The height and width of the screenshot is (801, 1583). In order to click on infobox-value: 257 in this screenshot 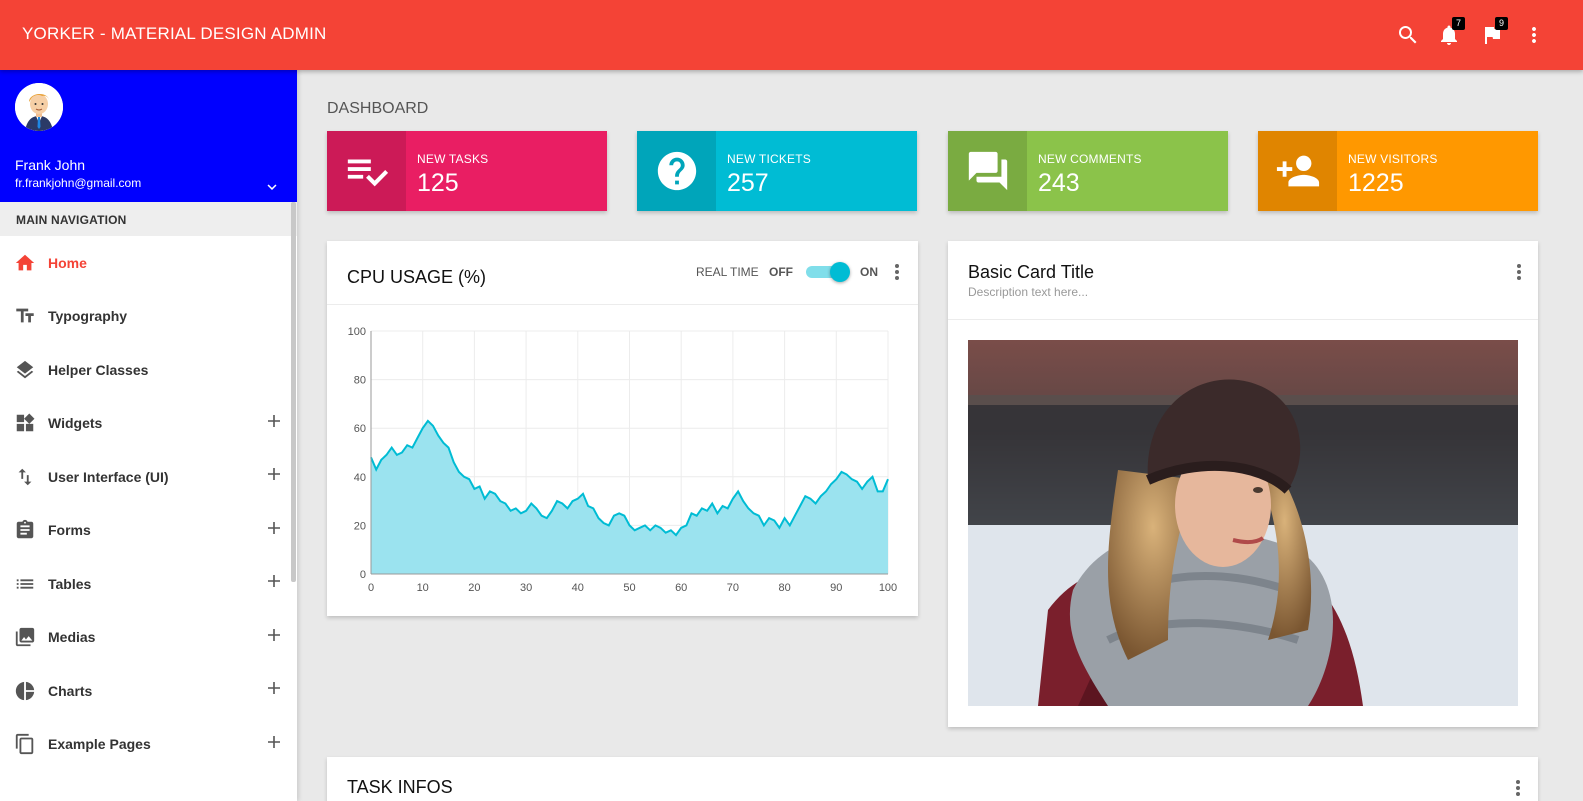, I will do `click(748, 183)`.